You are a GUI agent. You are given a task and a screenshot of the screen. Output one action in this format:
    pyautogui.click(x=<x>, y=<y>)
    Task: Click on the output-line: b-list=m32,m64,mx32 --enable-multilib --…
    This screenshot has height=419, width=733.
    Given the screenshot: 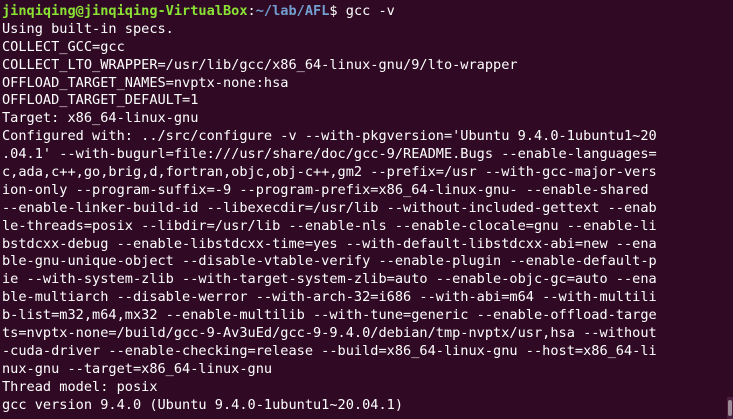 What is the action you would take?
    pyautogui.click(x=329, y=315)
    